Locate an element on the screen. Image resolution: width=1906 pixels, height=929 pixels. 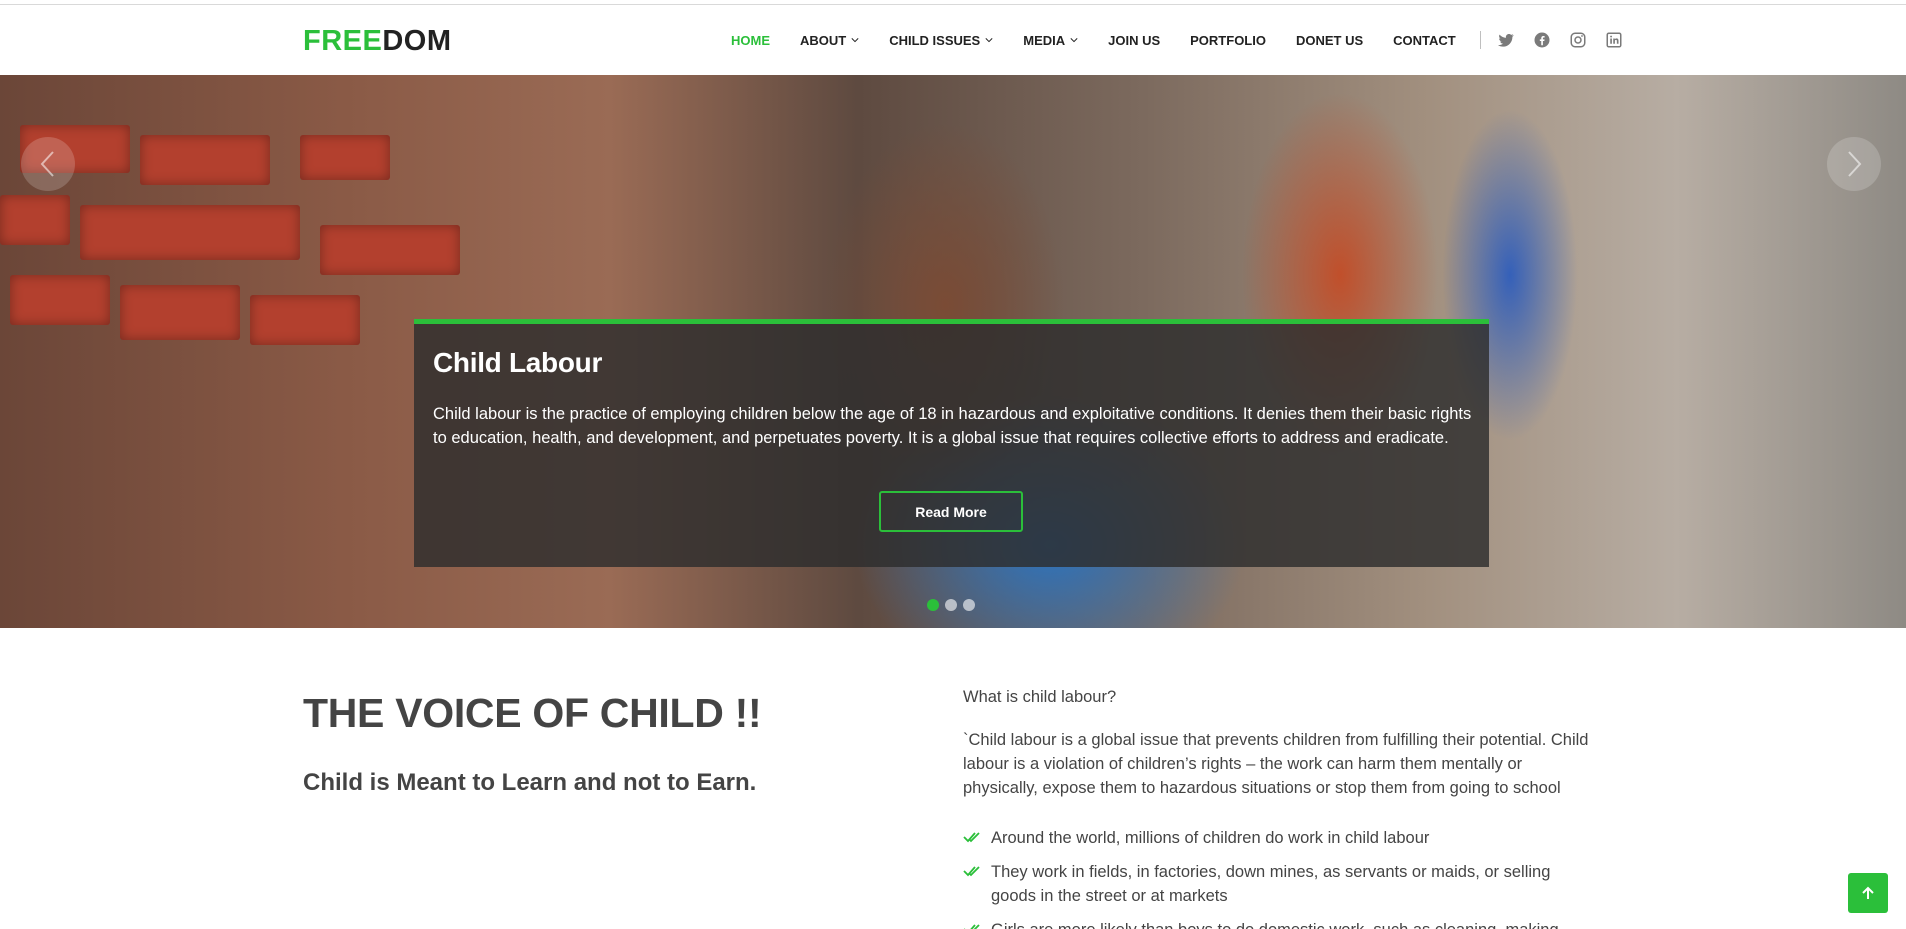
back-to-top-button is located at coordinates (1868, 893).